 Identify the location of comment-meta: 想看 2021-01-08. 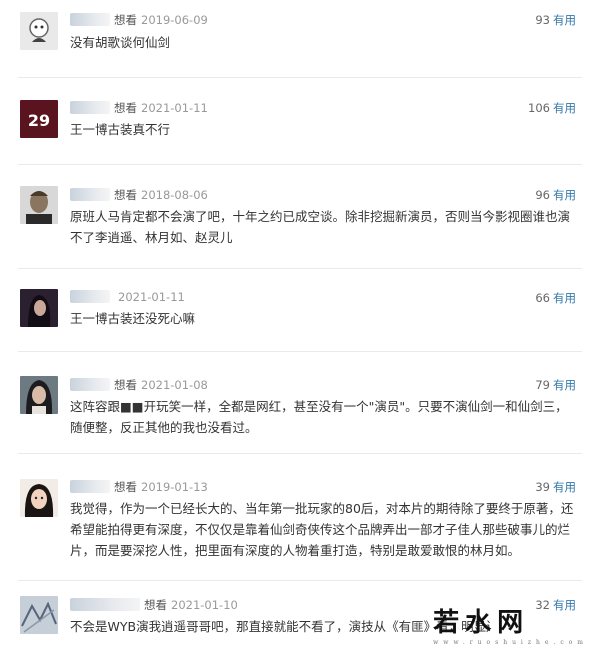
(139, 385).